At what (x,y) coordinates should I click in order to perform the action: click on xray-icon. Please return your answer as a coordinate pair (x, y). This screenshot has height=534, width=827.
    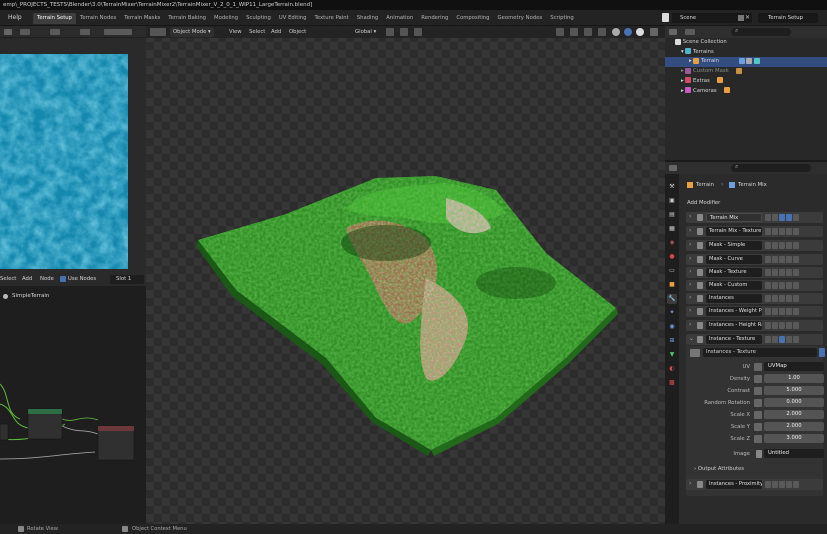
    Looking at the image, I should click on (602, 32).